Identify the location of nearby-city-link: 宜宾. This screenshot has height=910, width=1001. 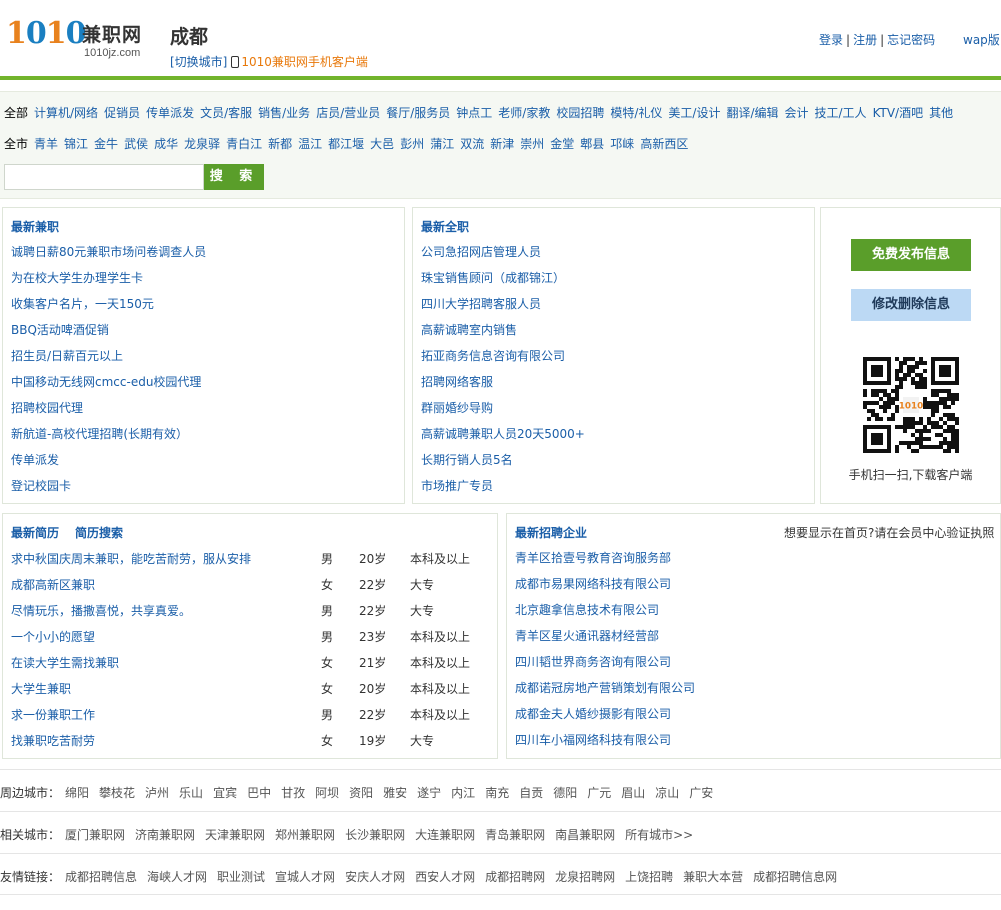
(225, 793).